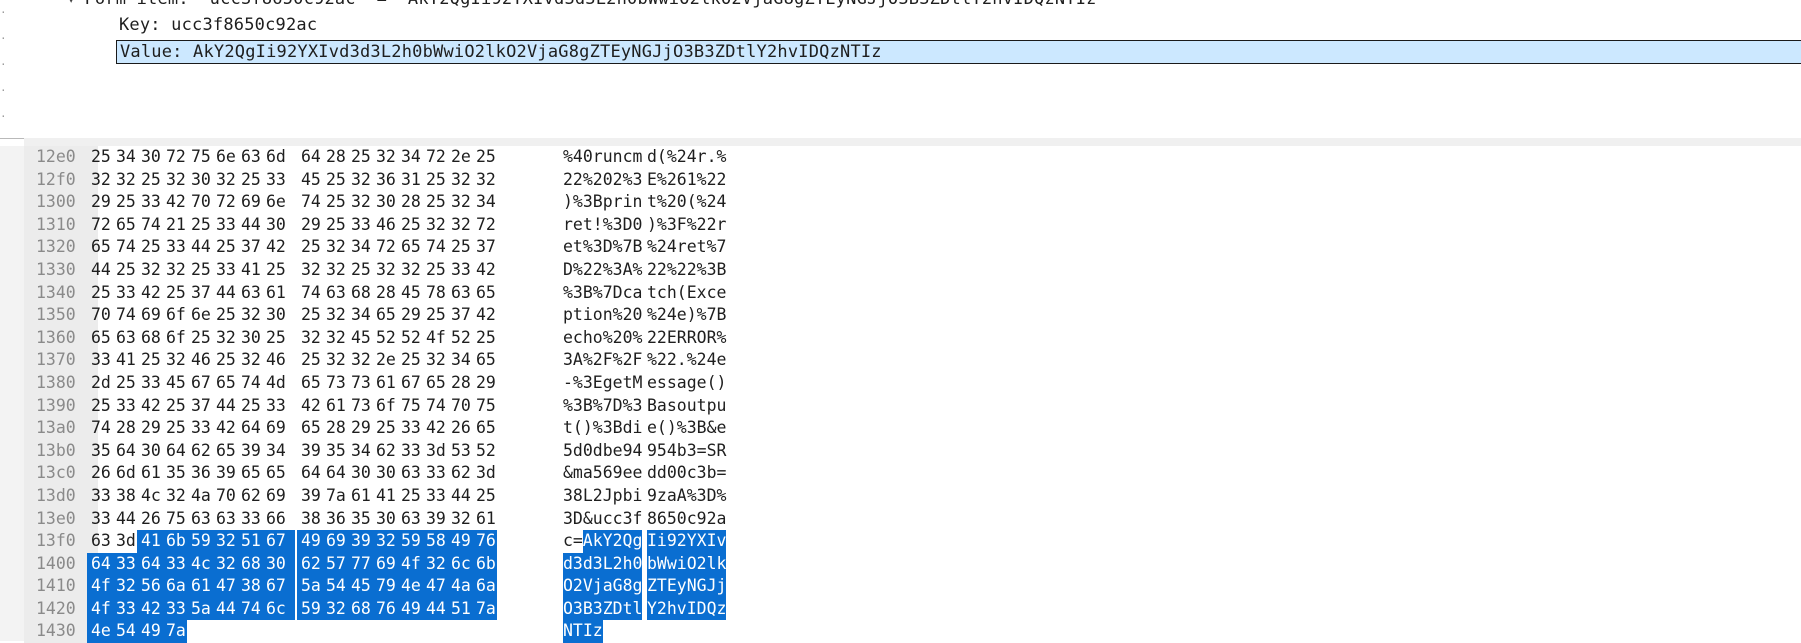 This screenshot has width=1801, height=643. Describe the element at coordinates (274, 519) in the screenshot. I see `hex-byte: 66` at that location.